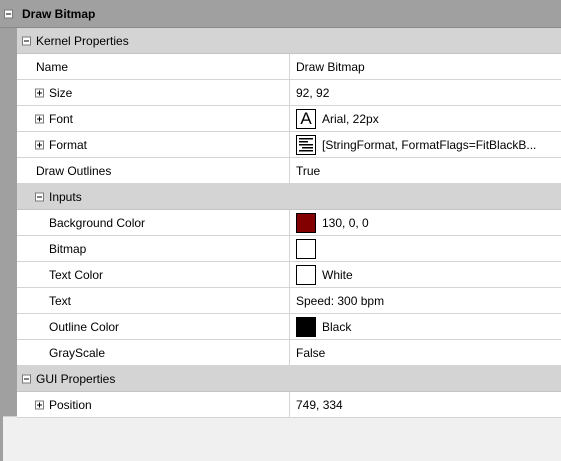  I want to click on collapse-gui-properties-icon, so click(26, 378).